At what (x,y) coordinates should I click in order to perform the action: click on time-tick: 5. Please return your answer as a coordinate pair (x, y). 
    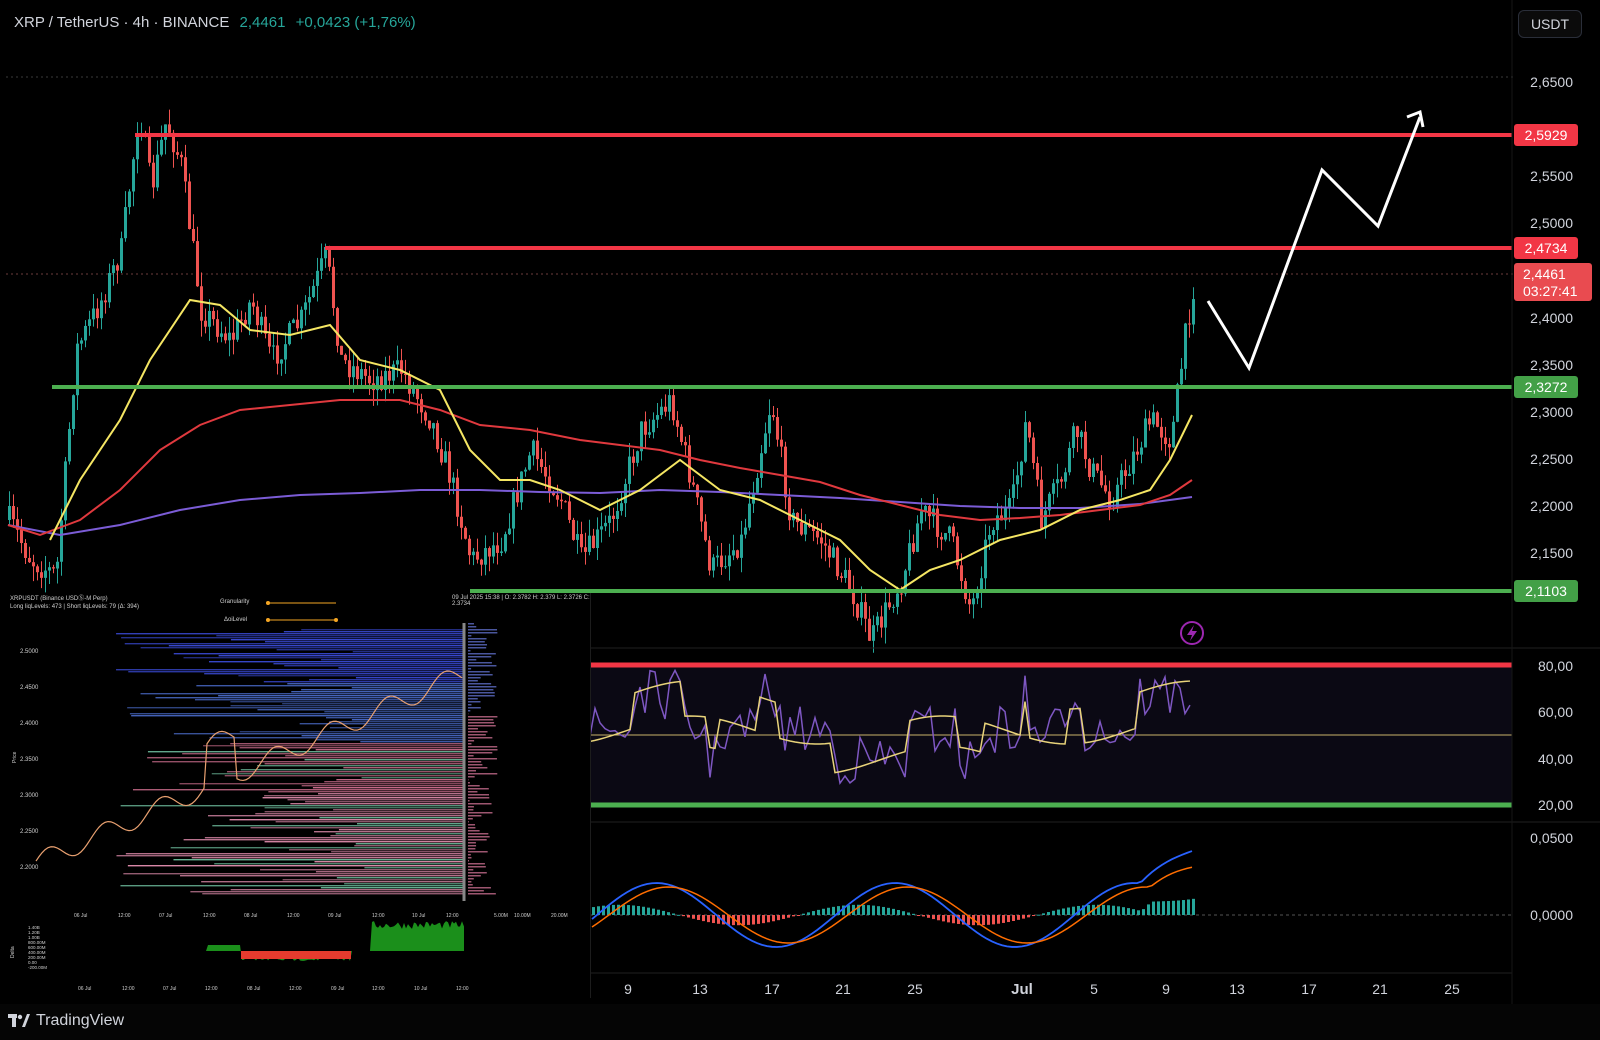
    Looking at the image, I should click on (1094, 989).